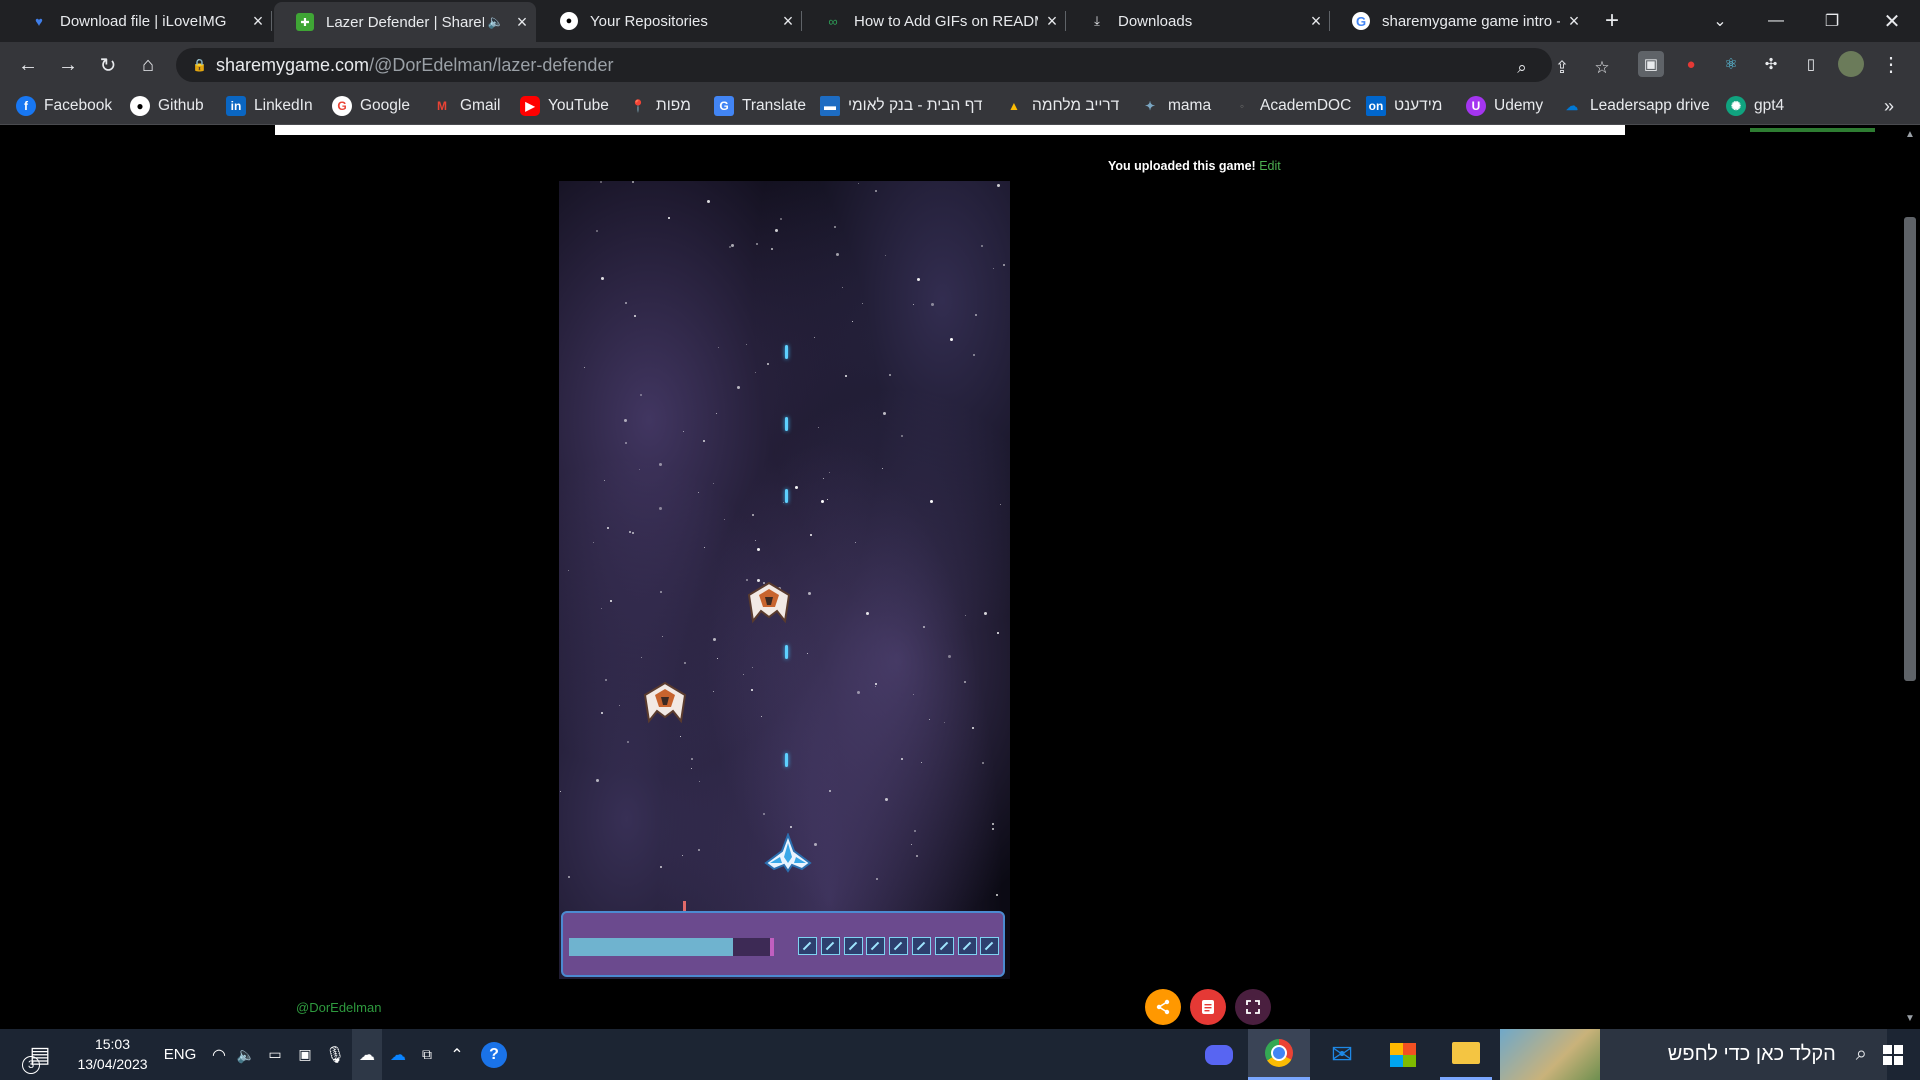 The height and width of the screenshot is (1080, 1920). I want to click on tab-downloads: ⤓ Downloads ×, so click(1198, 21).